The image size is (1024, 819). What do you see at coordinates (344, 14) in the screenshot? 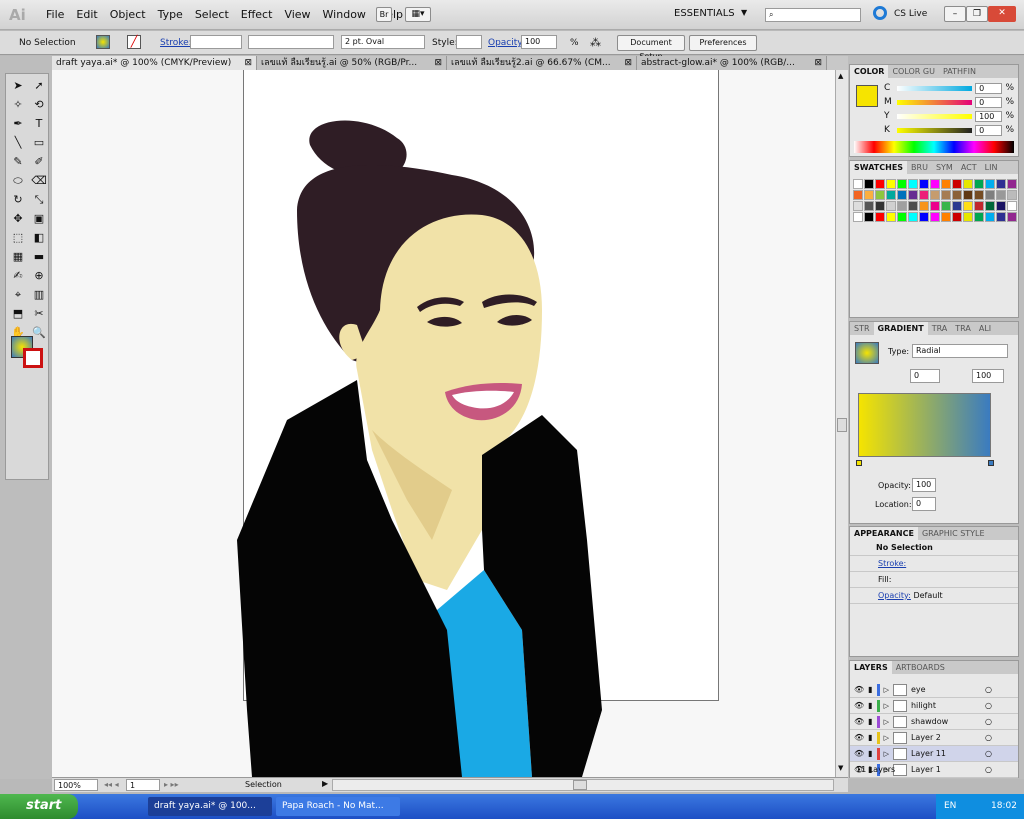
I see `menu-window: Window` at bounding box center [344, 14].